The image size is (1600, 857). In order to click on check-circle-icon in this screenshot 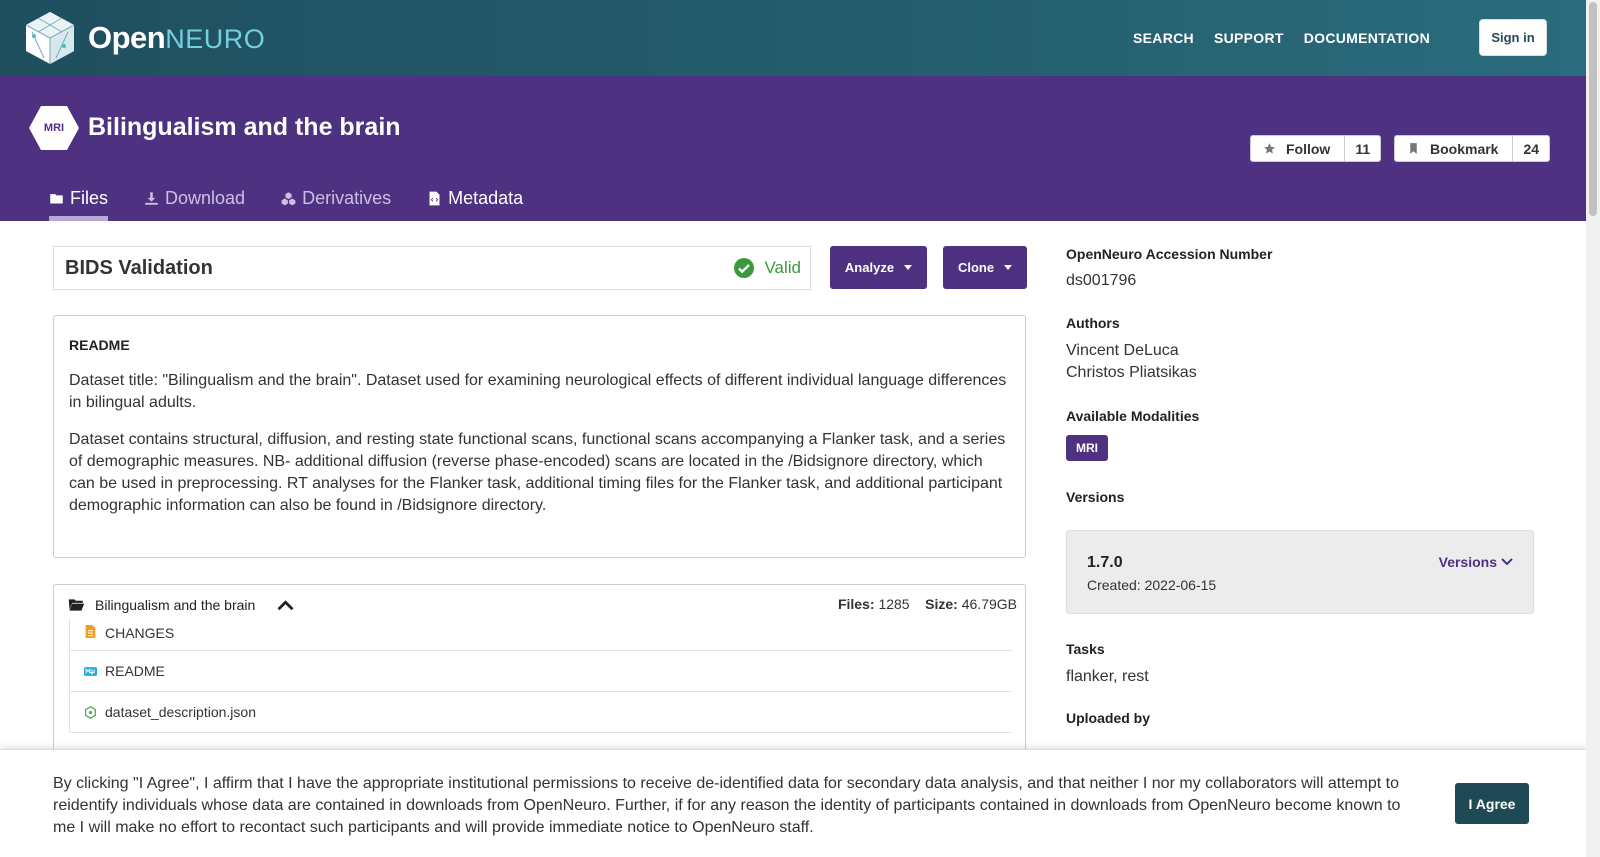, I will do `click(744, 268)`.